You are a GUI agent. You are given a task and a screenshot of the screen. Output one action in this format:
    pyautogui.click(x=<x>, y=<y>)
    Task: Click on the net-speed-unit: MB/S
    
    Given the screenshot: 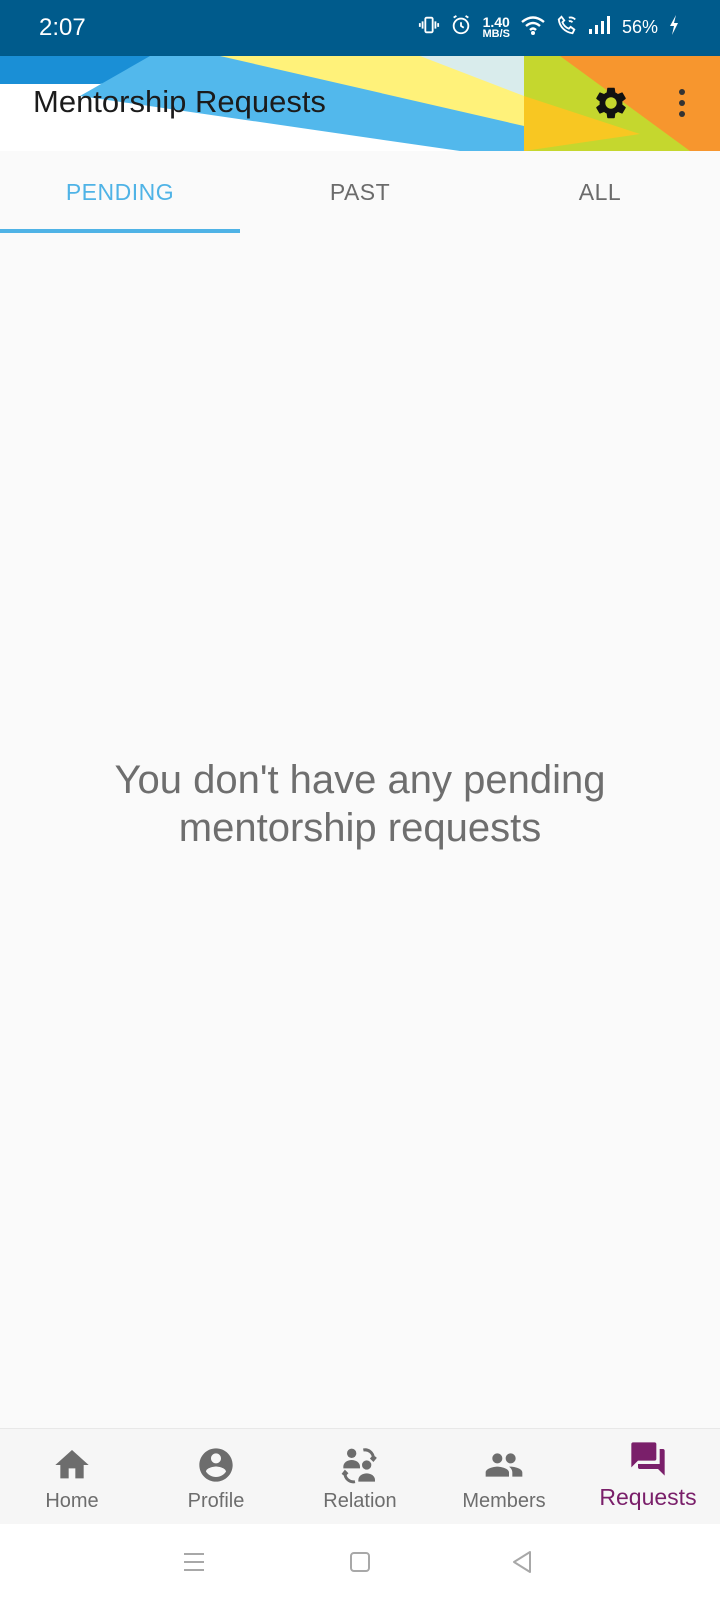 What is the action you would take?
    pyautogui.click(x=496, y=33)
    